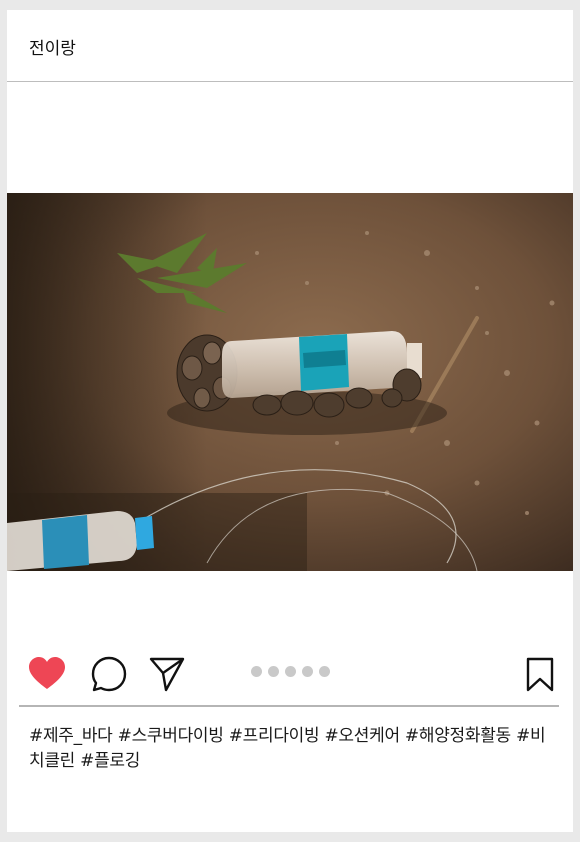 The height and width of the screenshot is (842, 580). I want to click on hashtag-link: #스쿠버다이빙, so click(171, 736).